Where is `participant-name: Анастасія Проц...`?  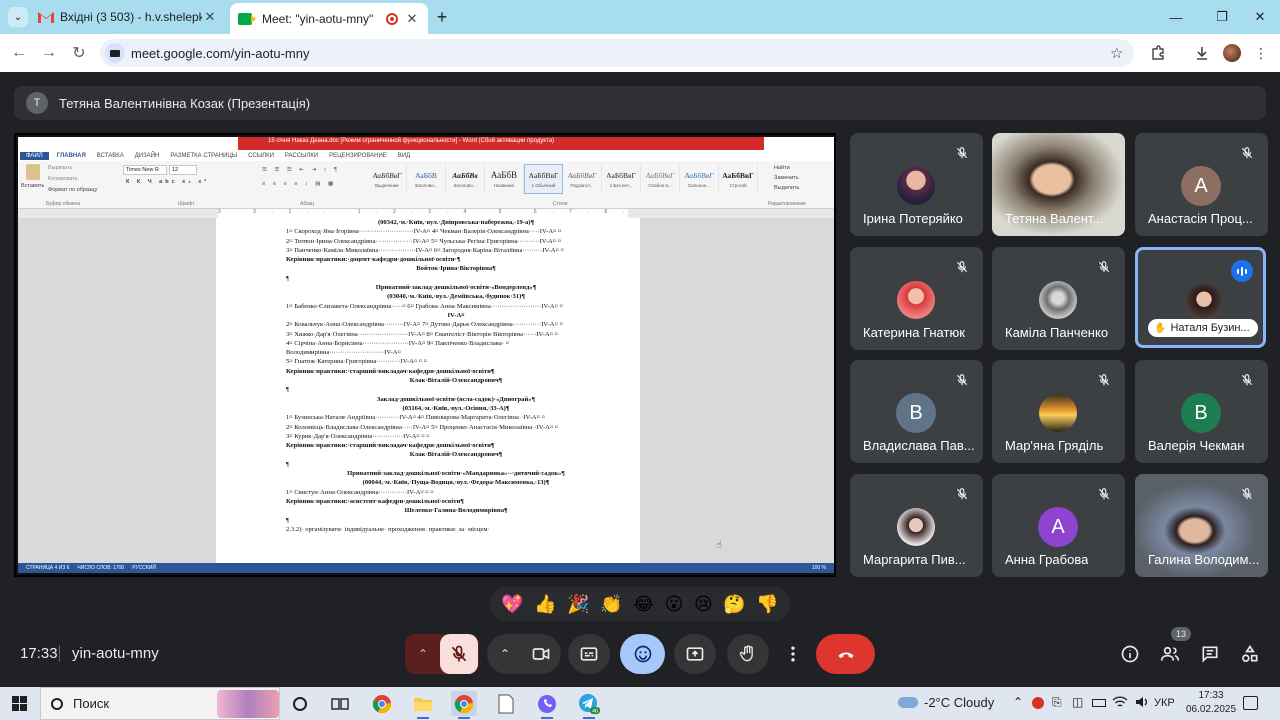 participant-name: Анастасія Проц... is located at coordinates (1200, 218).